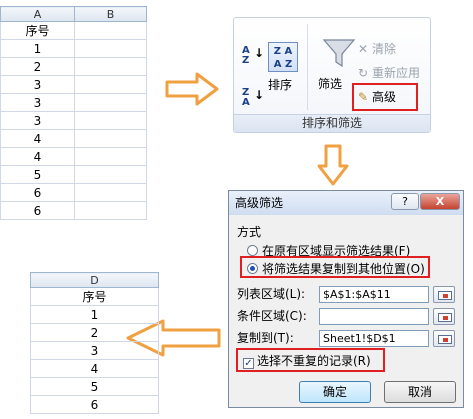  I want to click on clear-filter-icon: ✕, so click(363, 49).